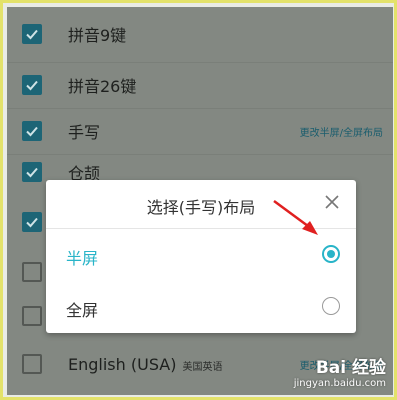 The height and width of the screenshot is (400, 397). I want to click on list-item-sublabel: 美国英语, so click(202, 367).